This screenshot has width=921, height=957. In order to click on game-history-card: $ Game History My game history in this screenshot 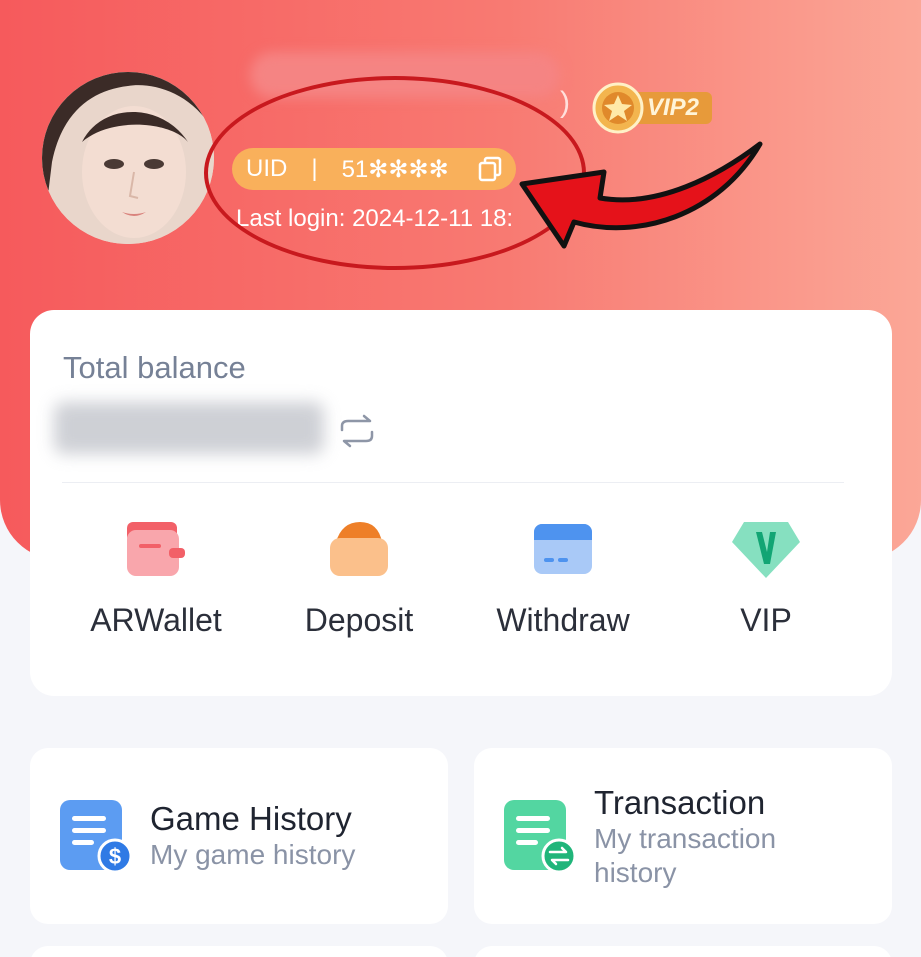, I will do `click(239, 836)`.